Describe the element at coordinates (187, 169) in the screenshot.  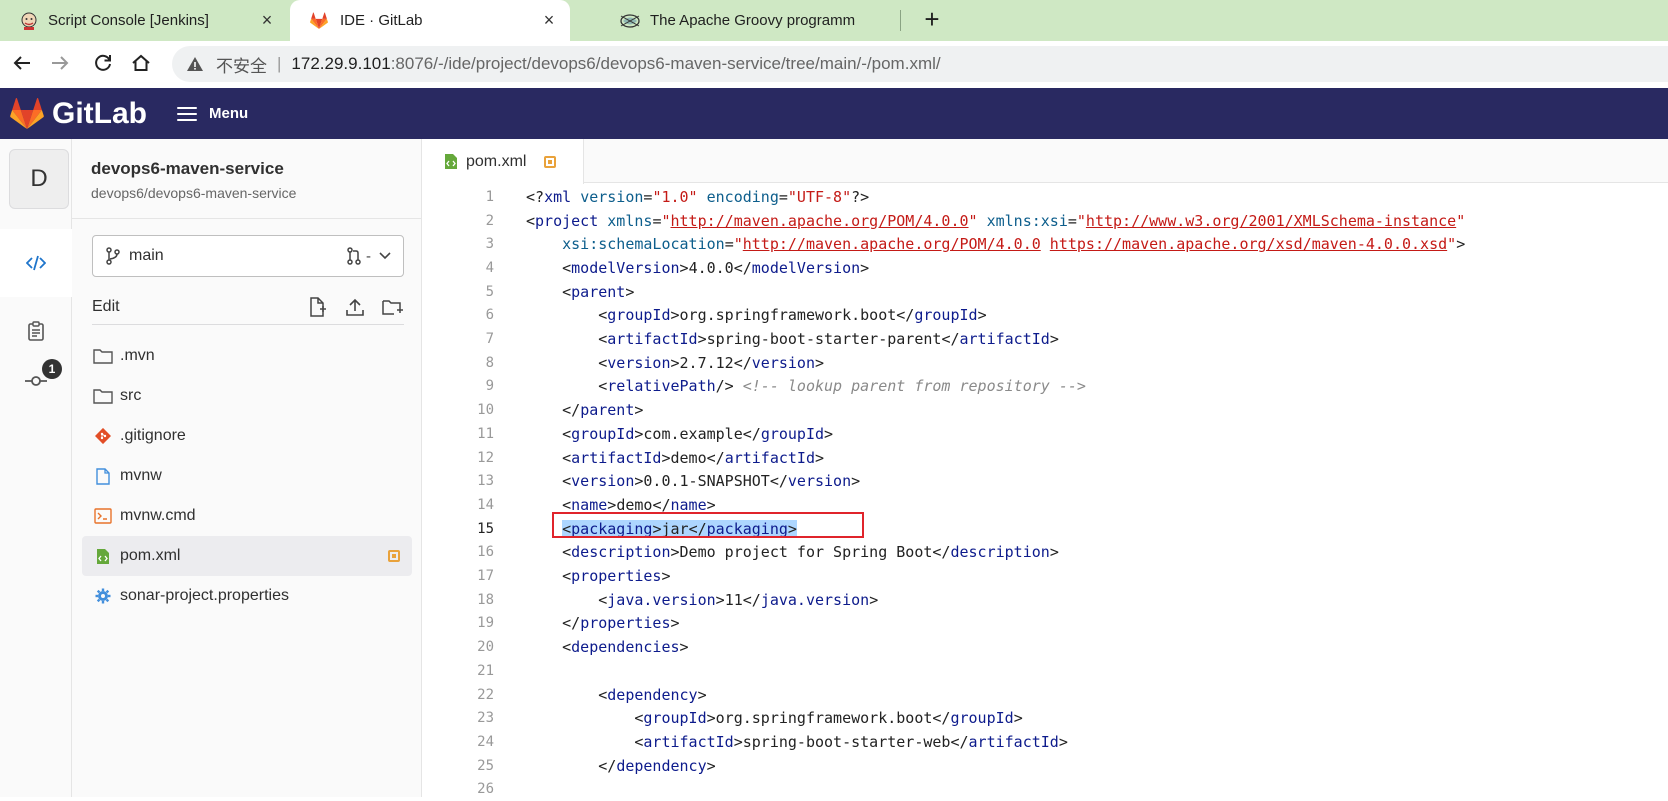
I see `project-name: devops6-maven-service` at that location.